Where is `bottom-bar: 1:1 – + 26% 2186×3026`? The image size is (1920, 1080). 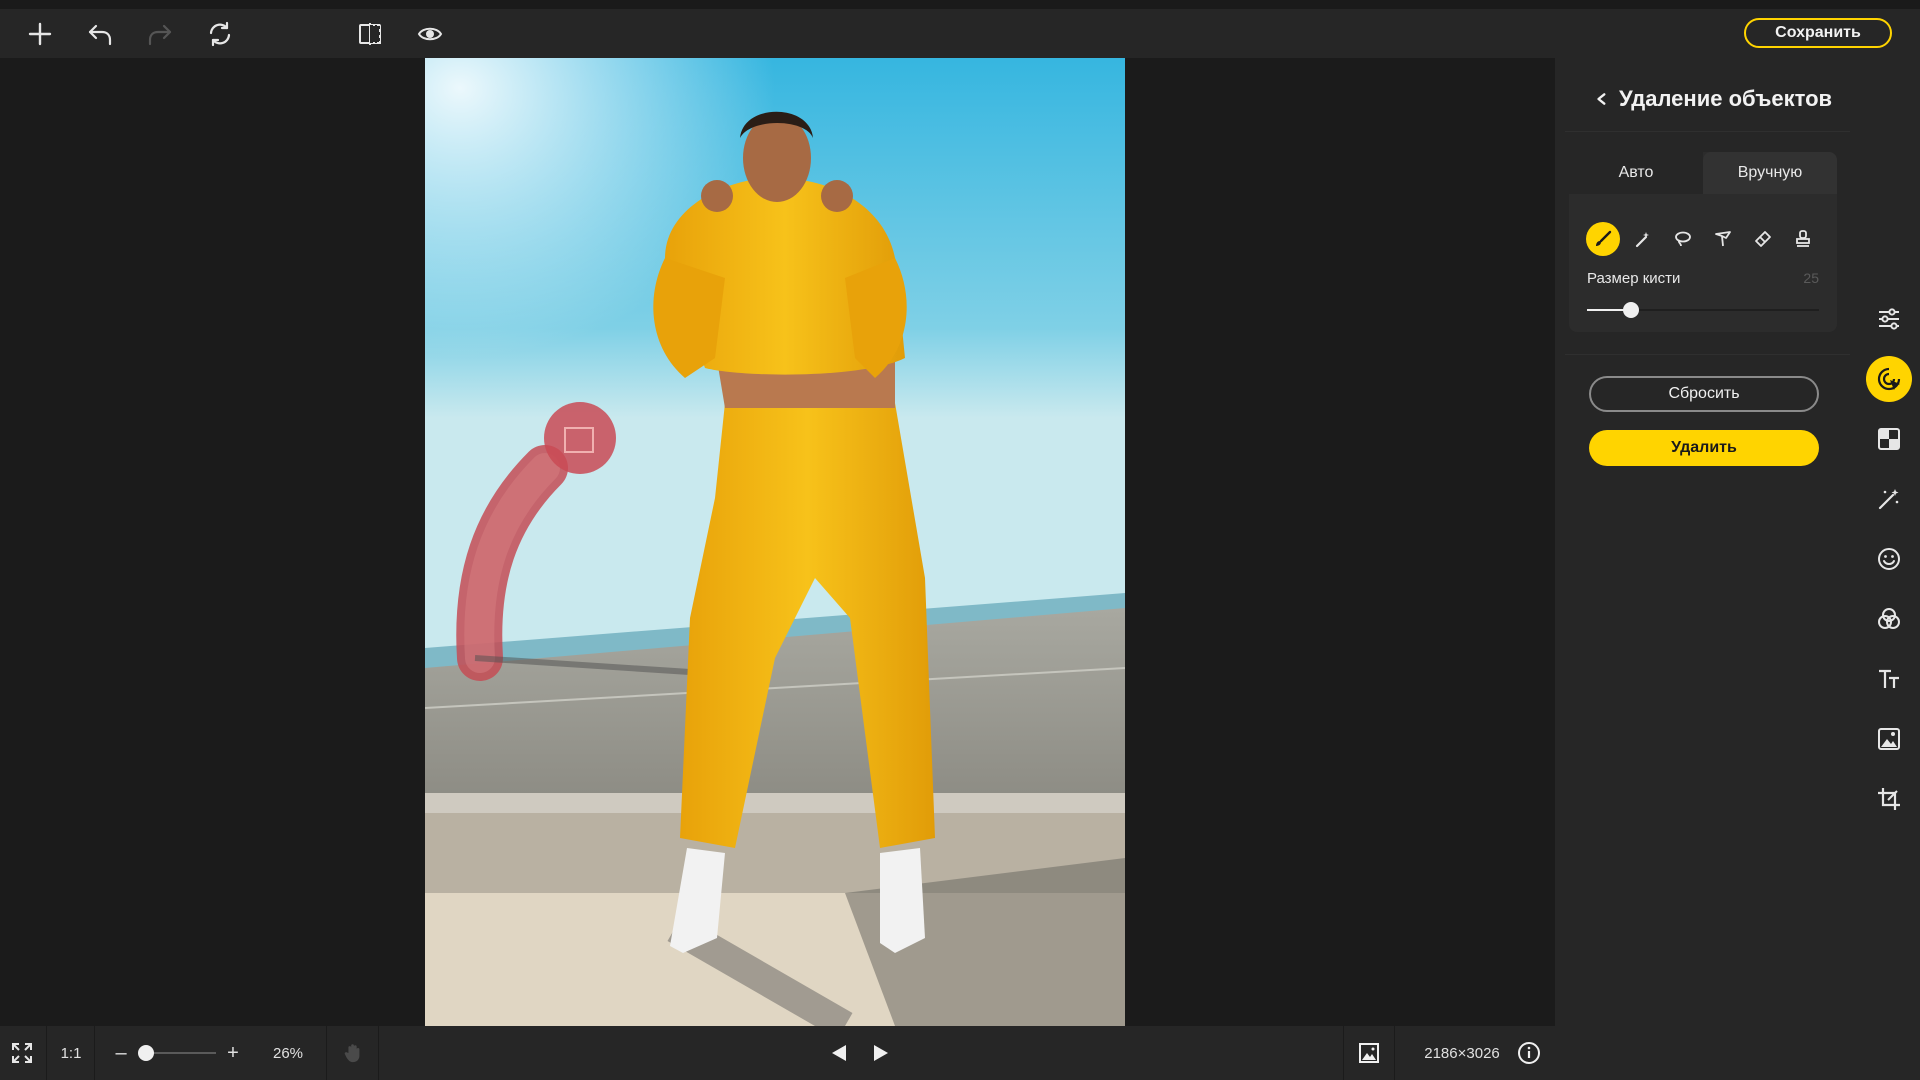 bottom-bar: 1:1 – + 26% 2186×3026 is located at coordinates (777, 1053).